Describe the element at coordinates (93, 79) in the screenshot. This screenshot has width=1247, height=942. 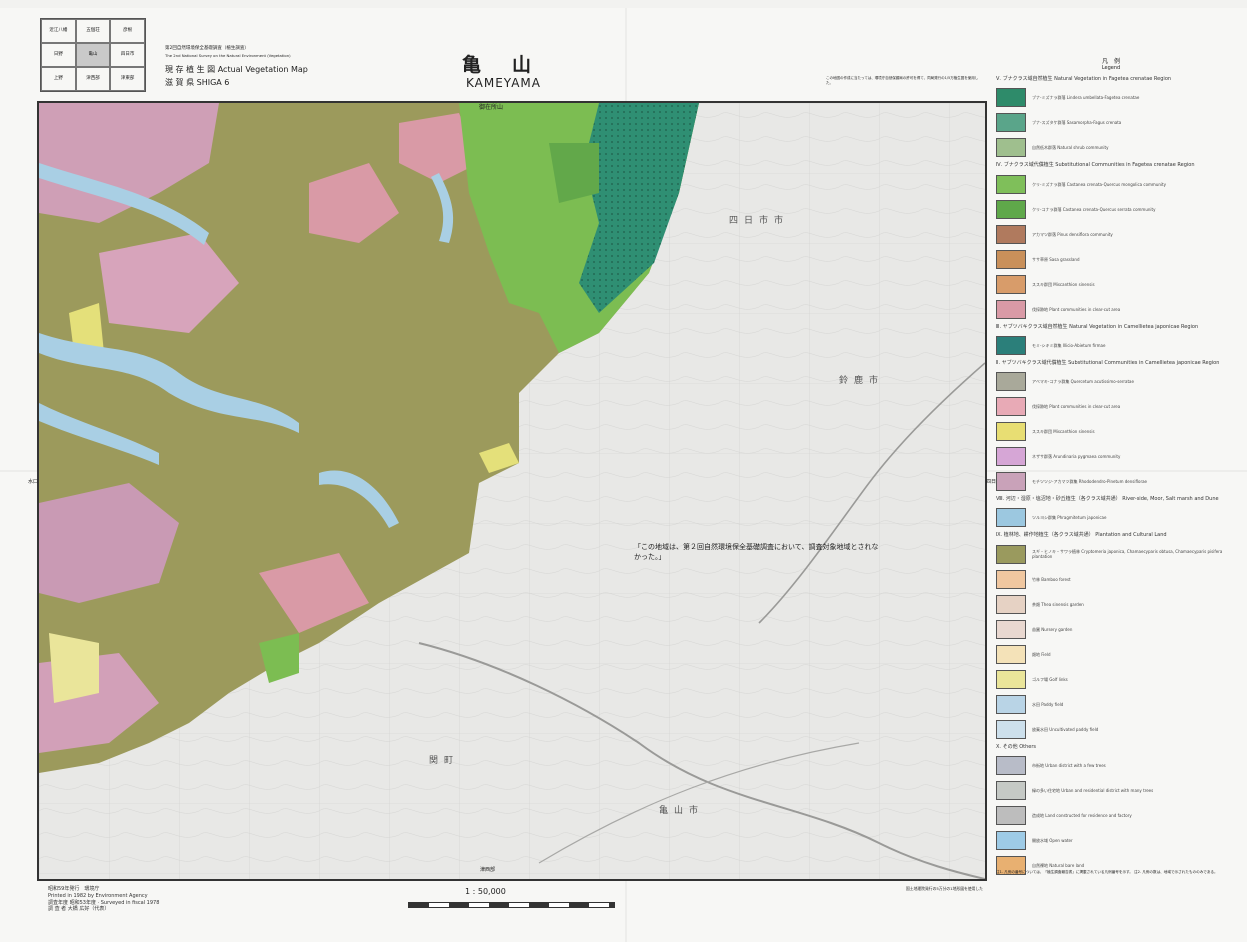
I see `index-cell: 津西部` at that location.